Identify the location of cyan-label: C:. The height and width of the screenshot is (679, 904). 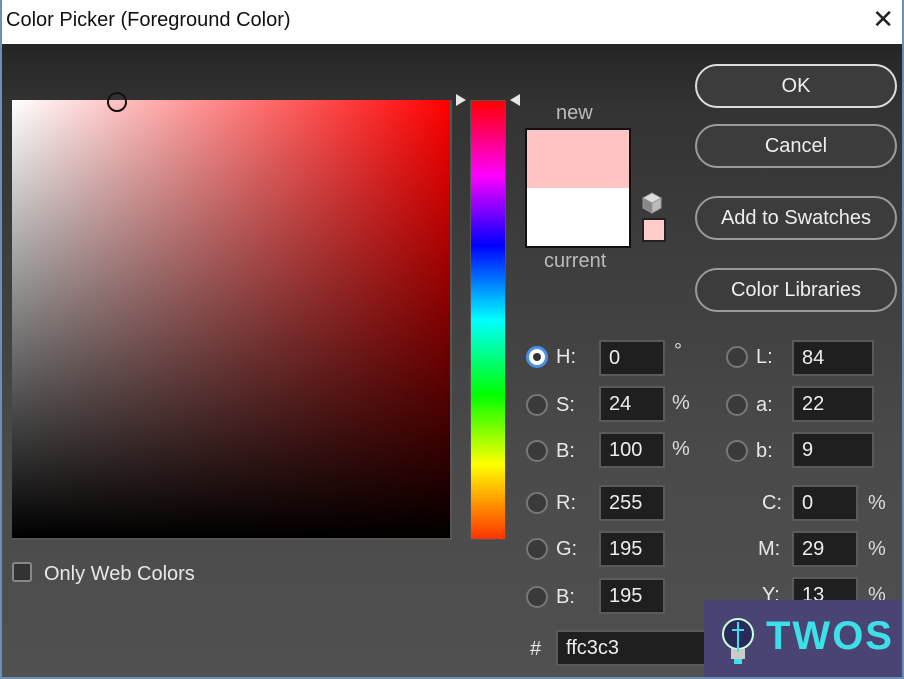
(772, 503).